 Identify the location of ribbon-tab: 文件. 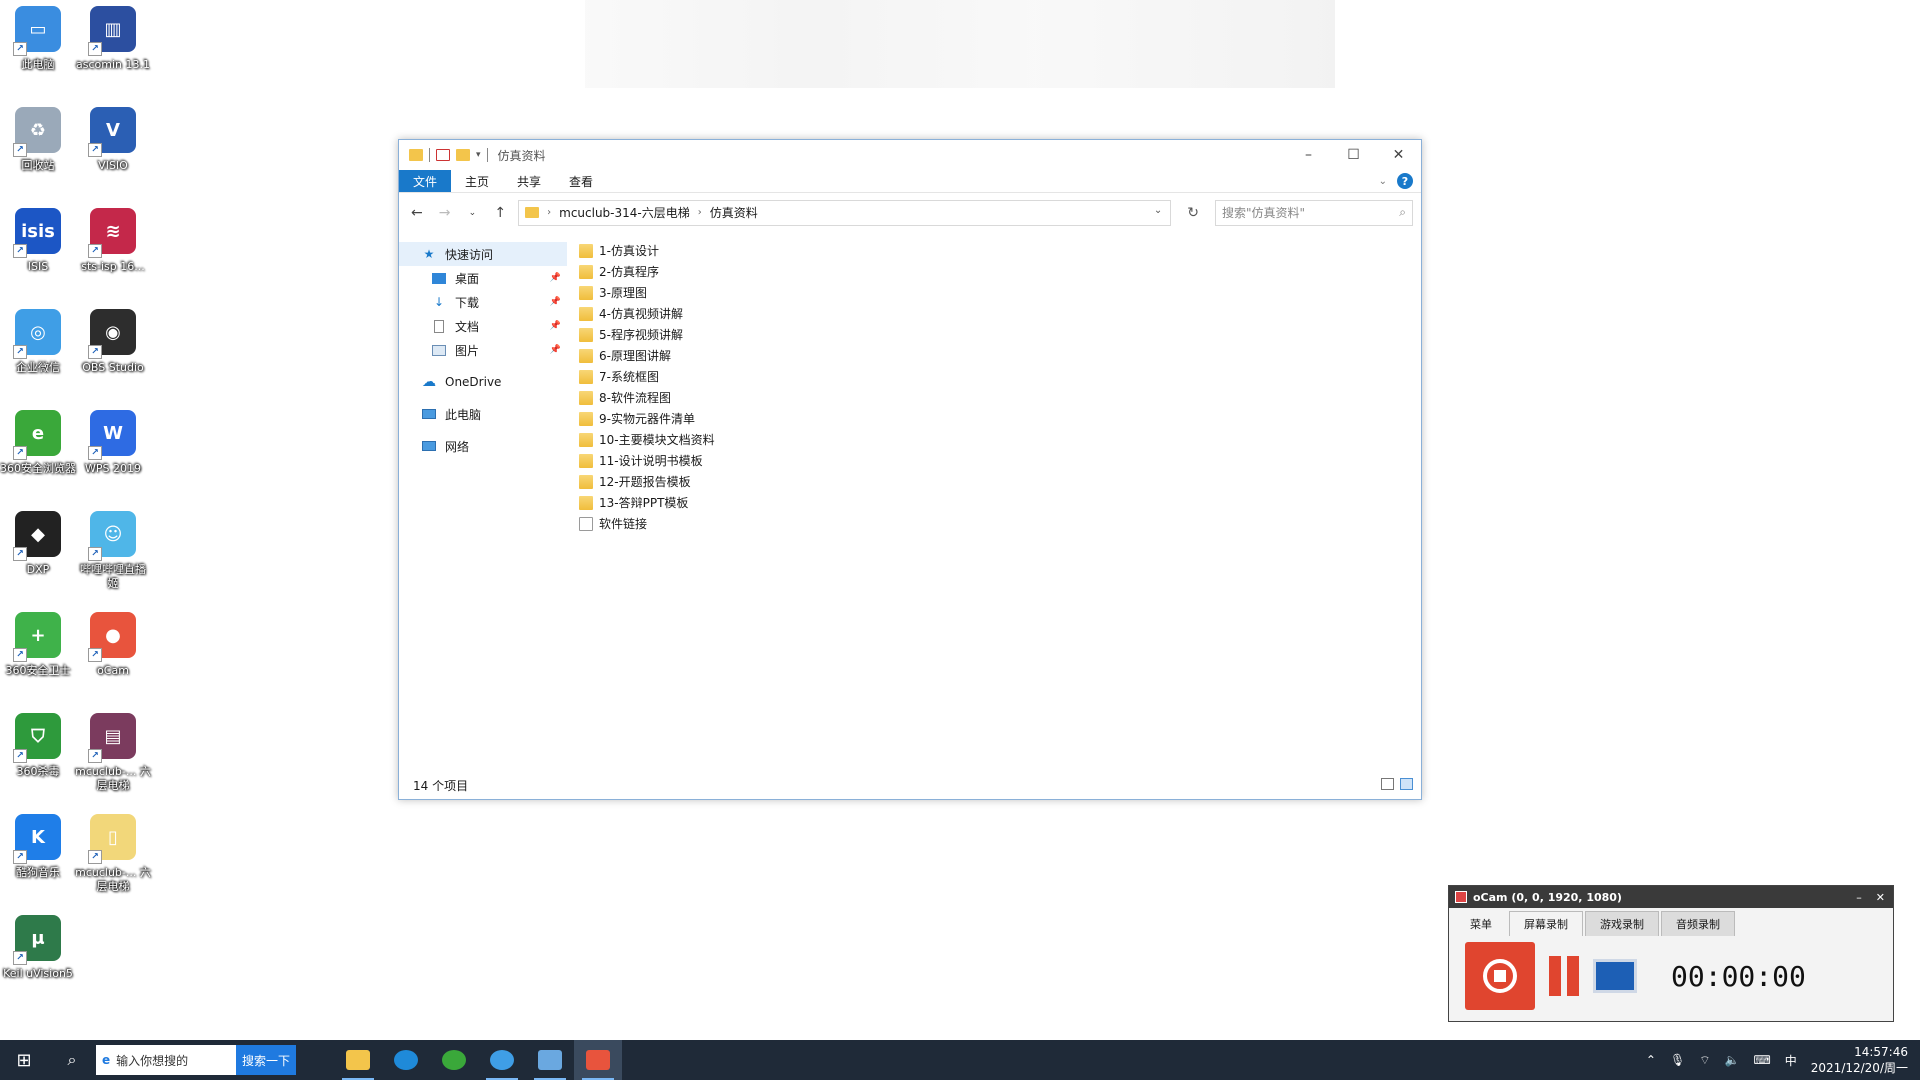
(425, 181).